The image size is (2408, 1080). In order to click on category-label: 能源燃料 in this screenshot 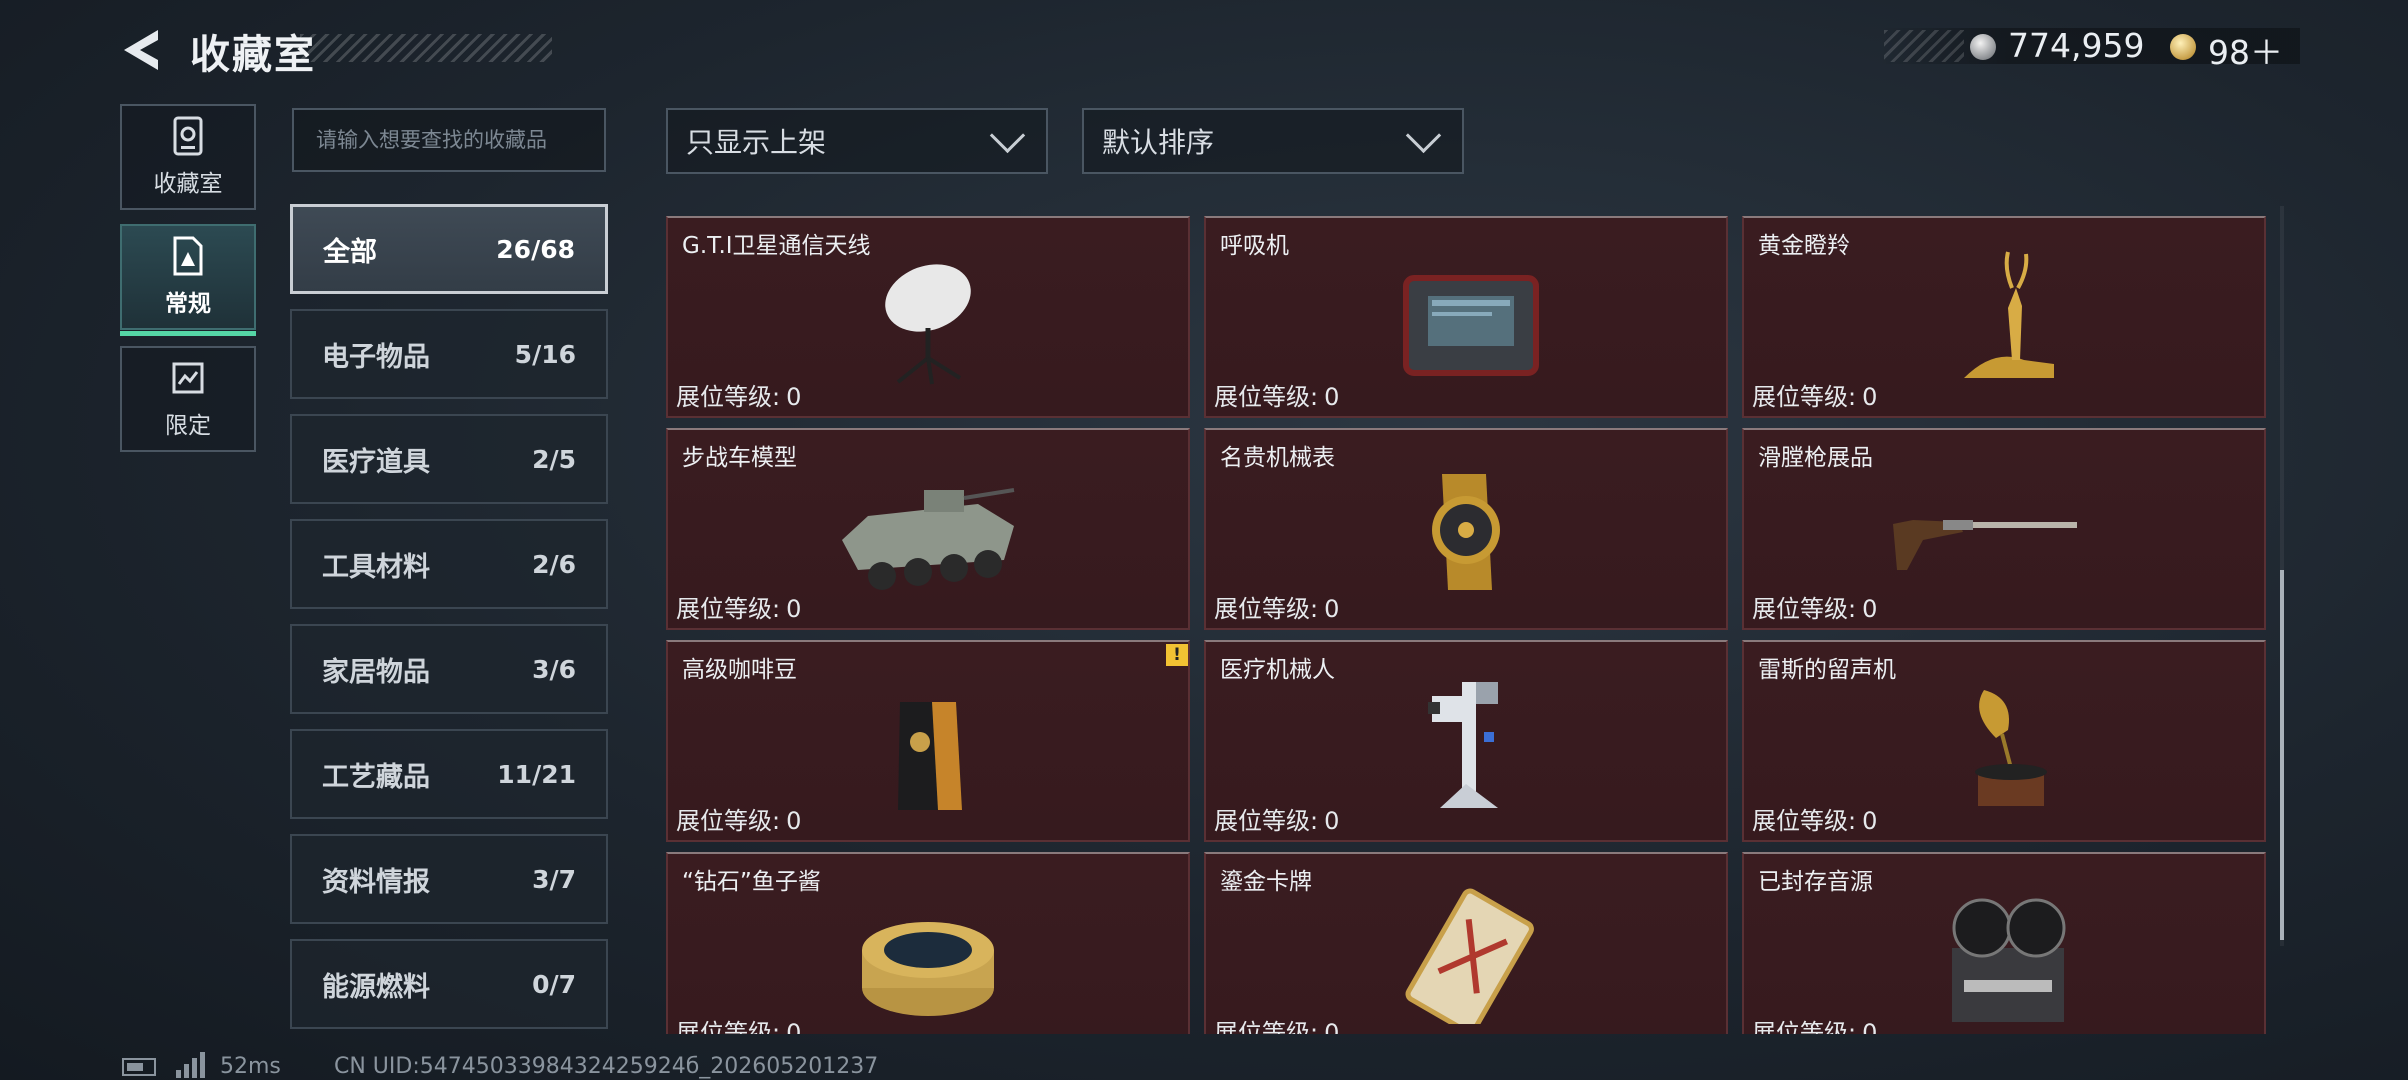, I will do `click(376, 987)`.